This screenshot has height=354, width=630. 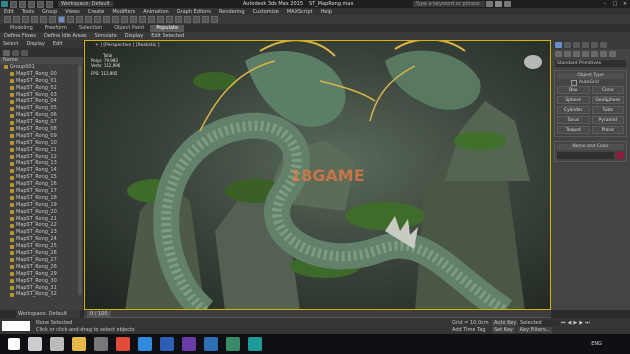 What do you see at coordinates (607, 110) in the screenshot?
I see `tube-button: Tube` at bounding box center [607, 110].